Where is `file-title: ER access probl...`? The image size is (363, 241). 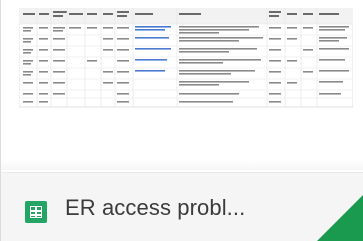
file-title: ER access probl... is located at coordinates (155, 208).